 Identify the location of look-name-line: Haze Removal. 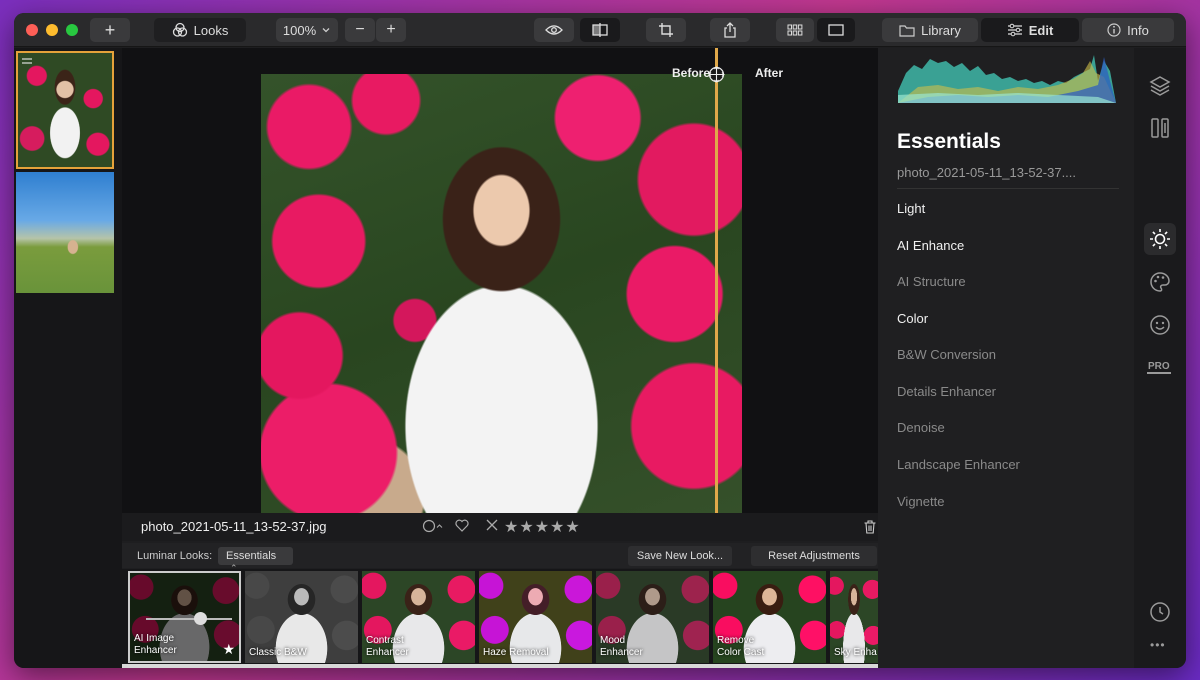
(516, 652).